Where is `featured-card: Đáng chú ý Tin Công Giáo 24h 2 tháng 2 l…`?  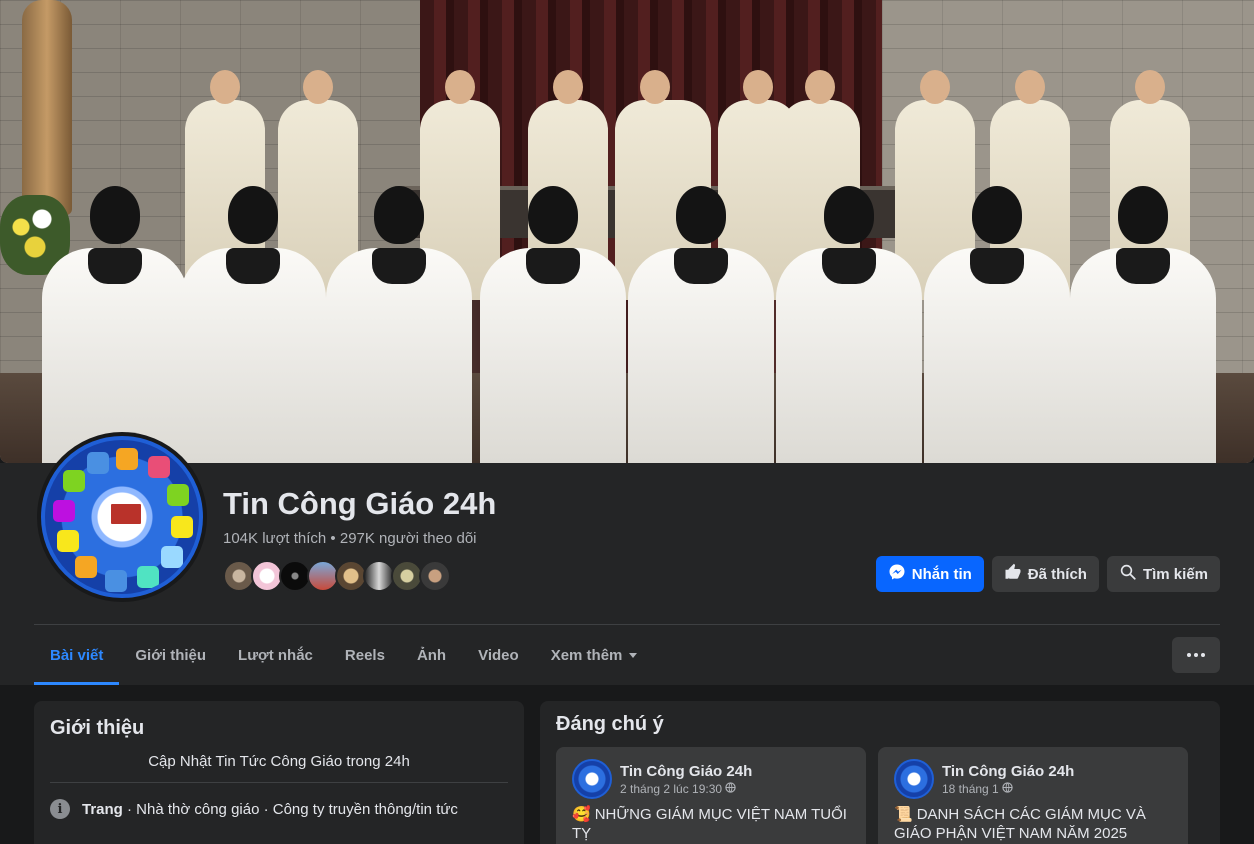 featured-card: Đáng chú ý Tin Công Giáo 24h 2 tháng 2 l… is located at coordinates (880, 772).